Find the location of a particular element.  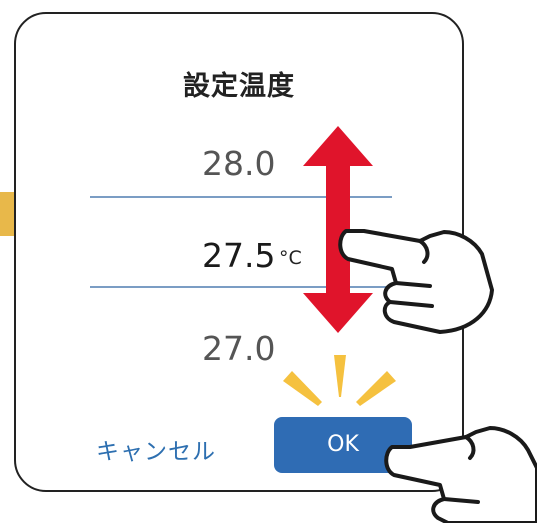

picker-selection-line-top is located at coordinates (241, 197).